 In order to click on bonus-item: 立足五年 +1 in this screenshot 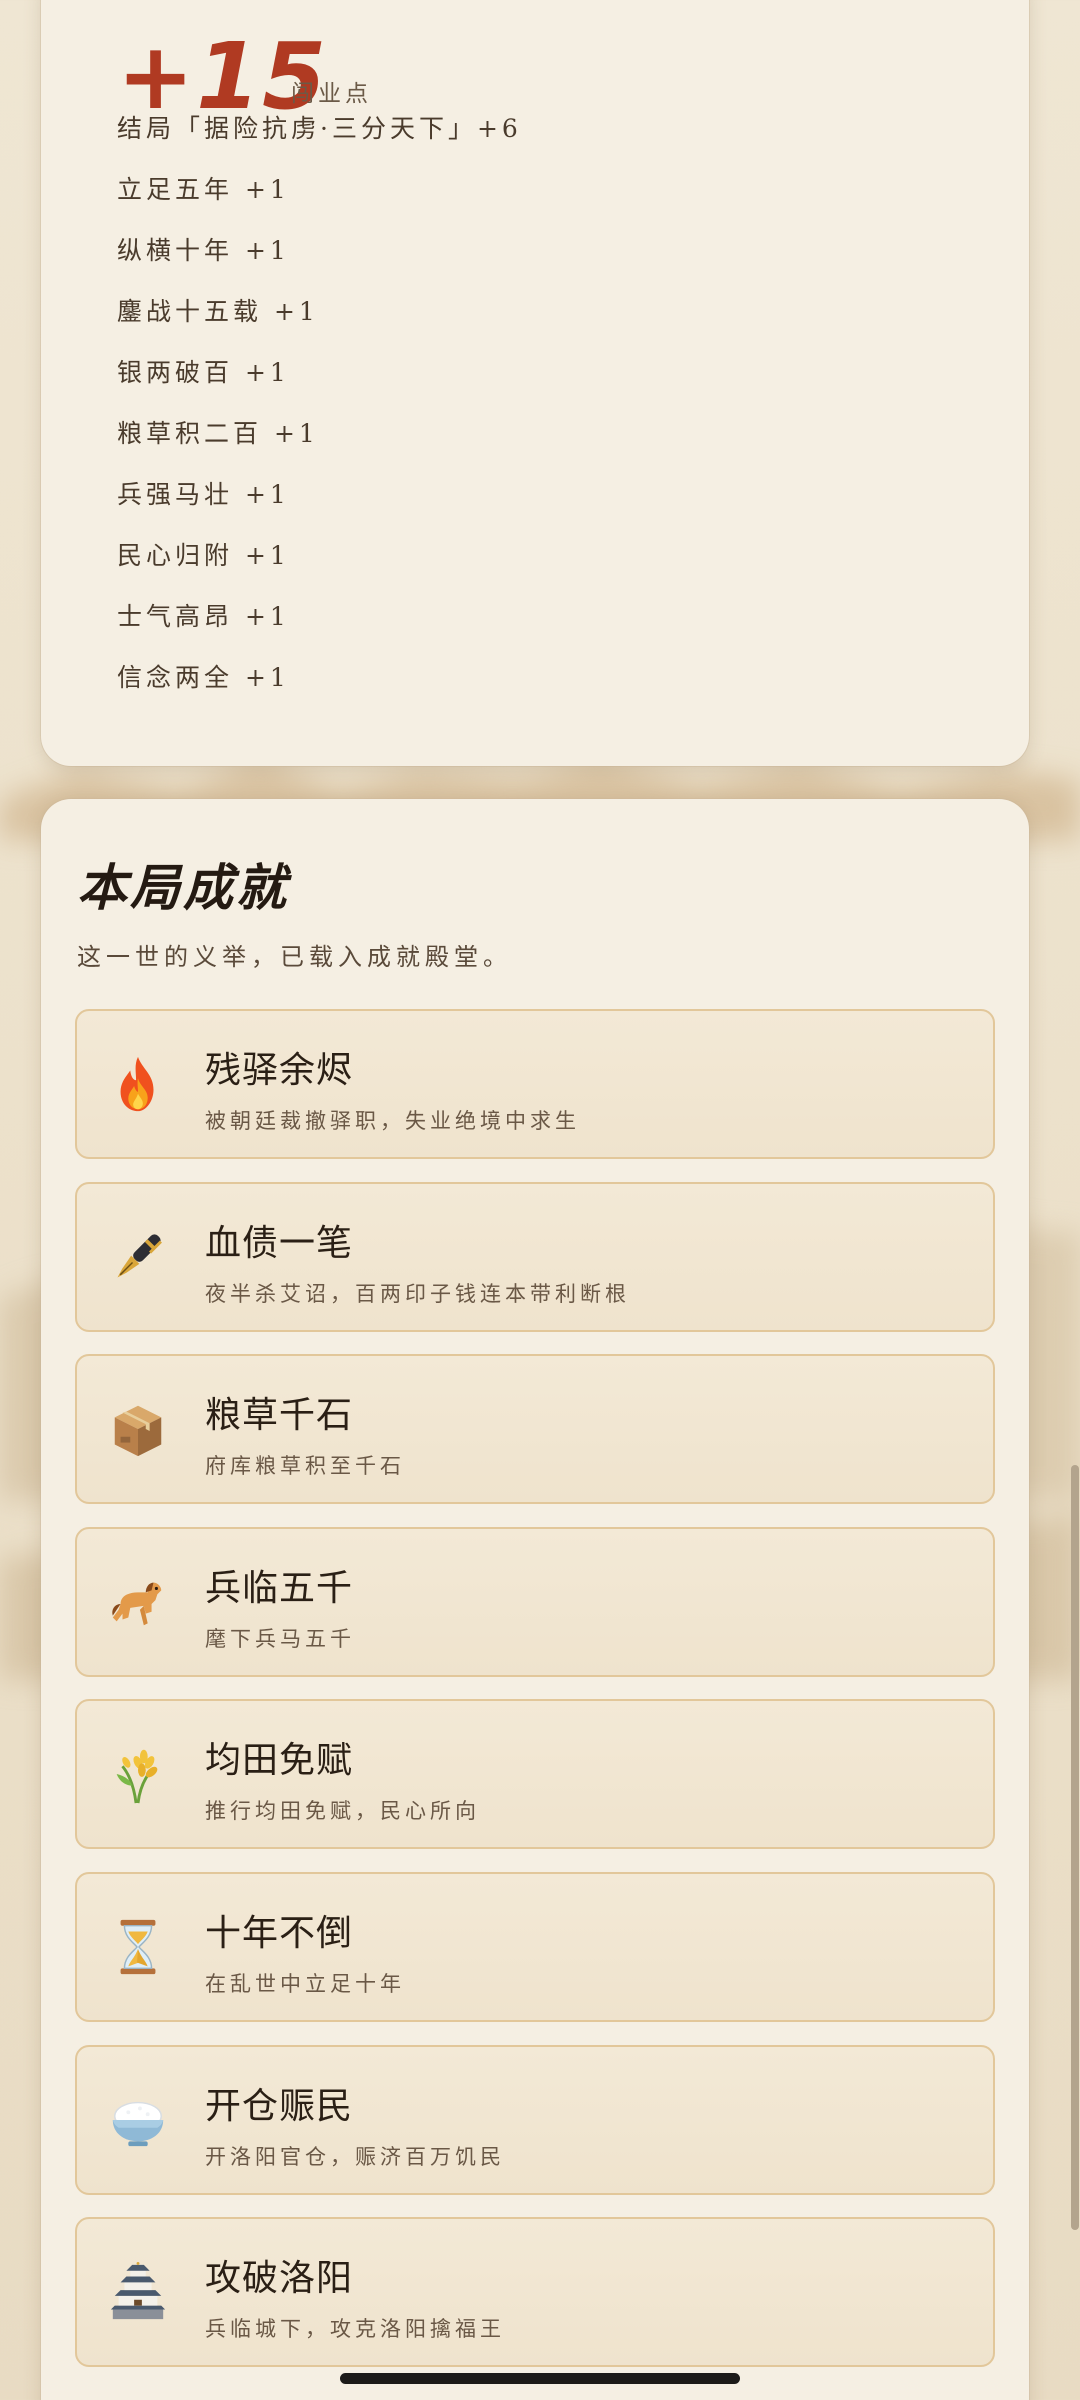, I will do `click(203, 189)`.